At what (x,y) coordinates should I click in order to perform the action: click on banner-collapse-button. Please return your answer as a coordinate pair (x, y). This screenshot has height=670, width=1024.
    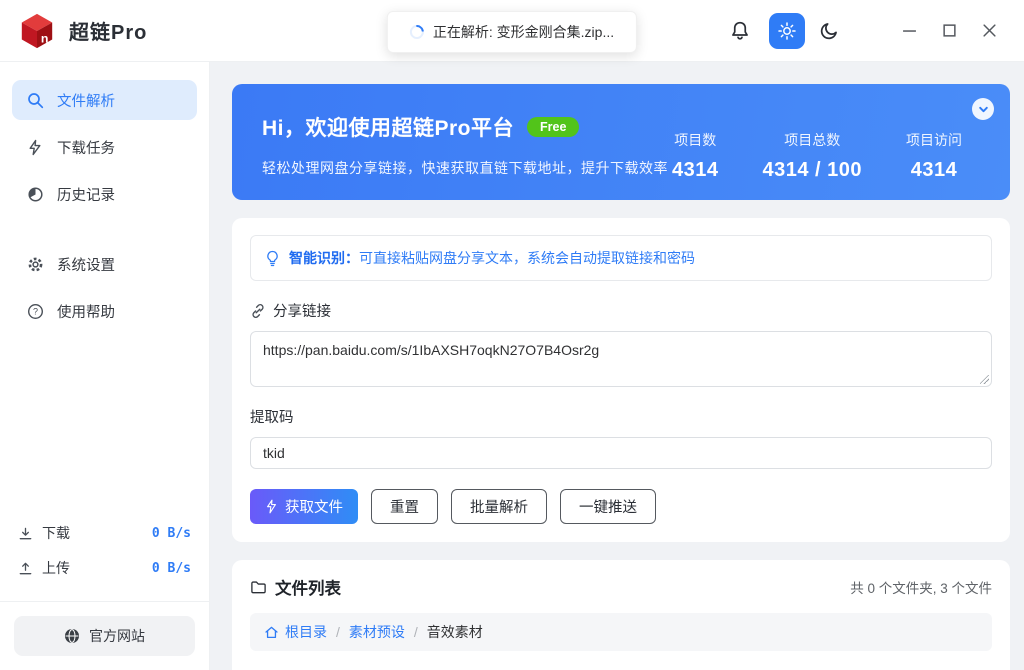
    Looking at the image, I should click on (983, 109).